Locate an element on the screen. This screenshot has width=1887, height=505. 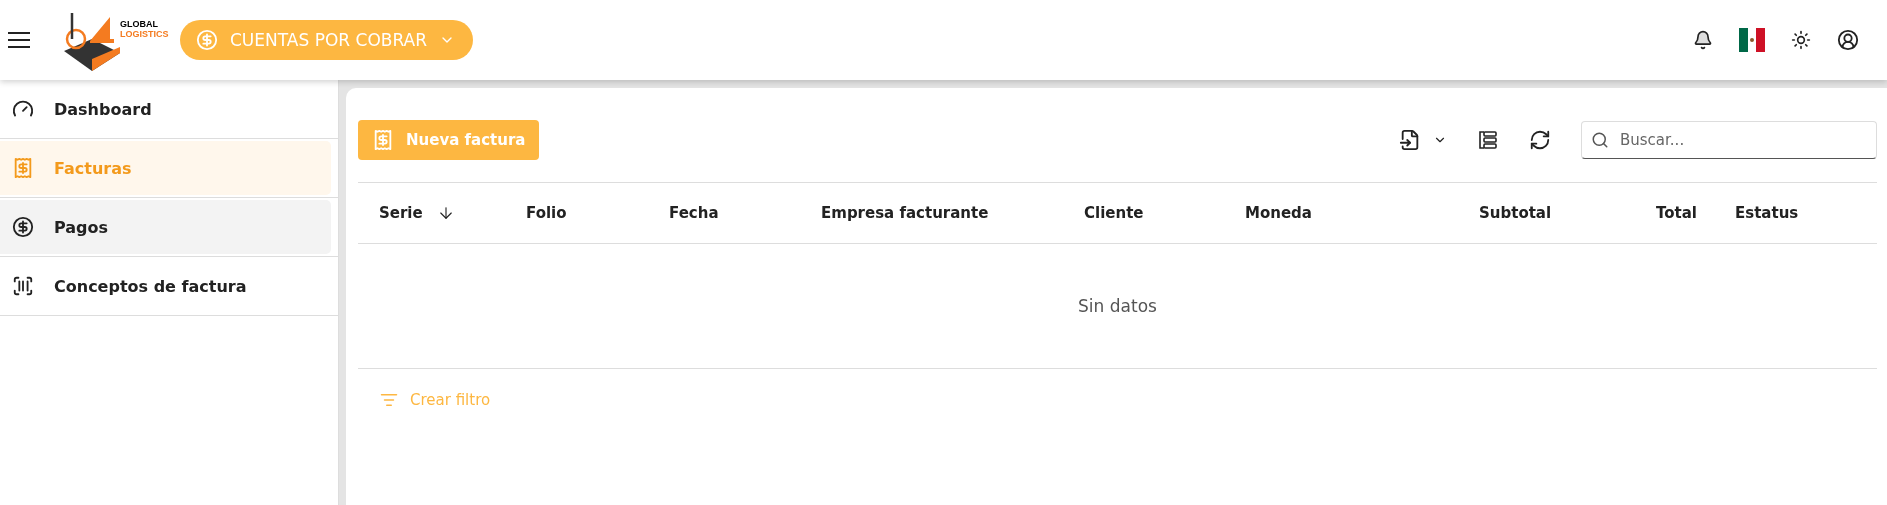
mexico-flag-icon is located at coordinates (1752, 40).